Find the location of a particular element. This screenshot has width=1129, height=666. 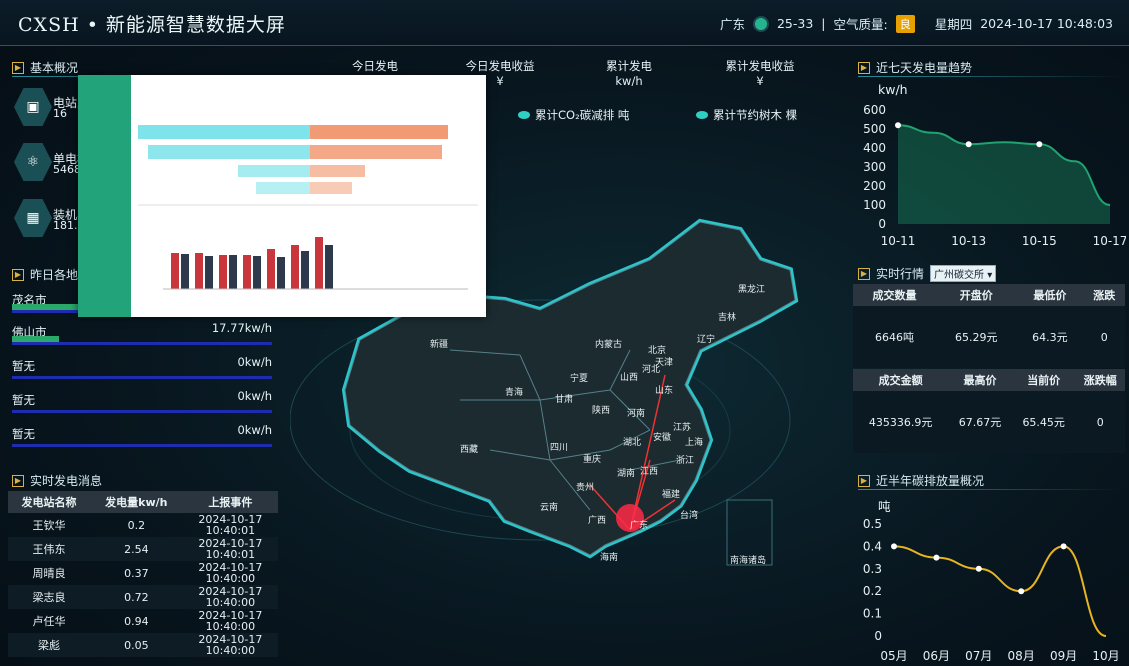

map-label: 重庆 is located at coordinates (592, 460).